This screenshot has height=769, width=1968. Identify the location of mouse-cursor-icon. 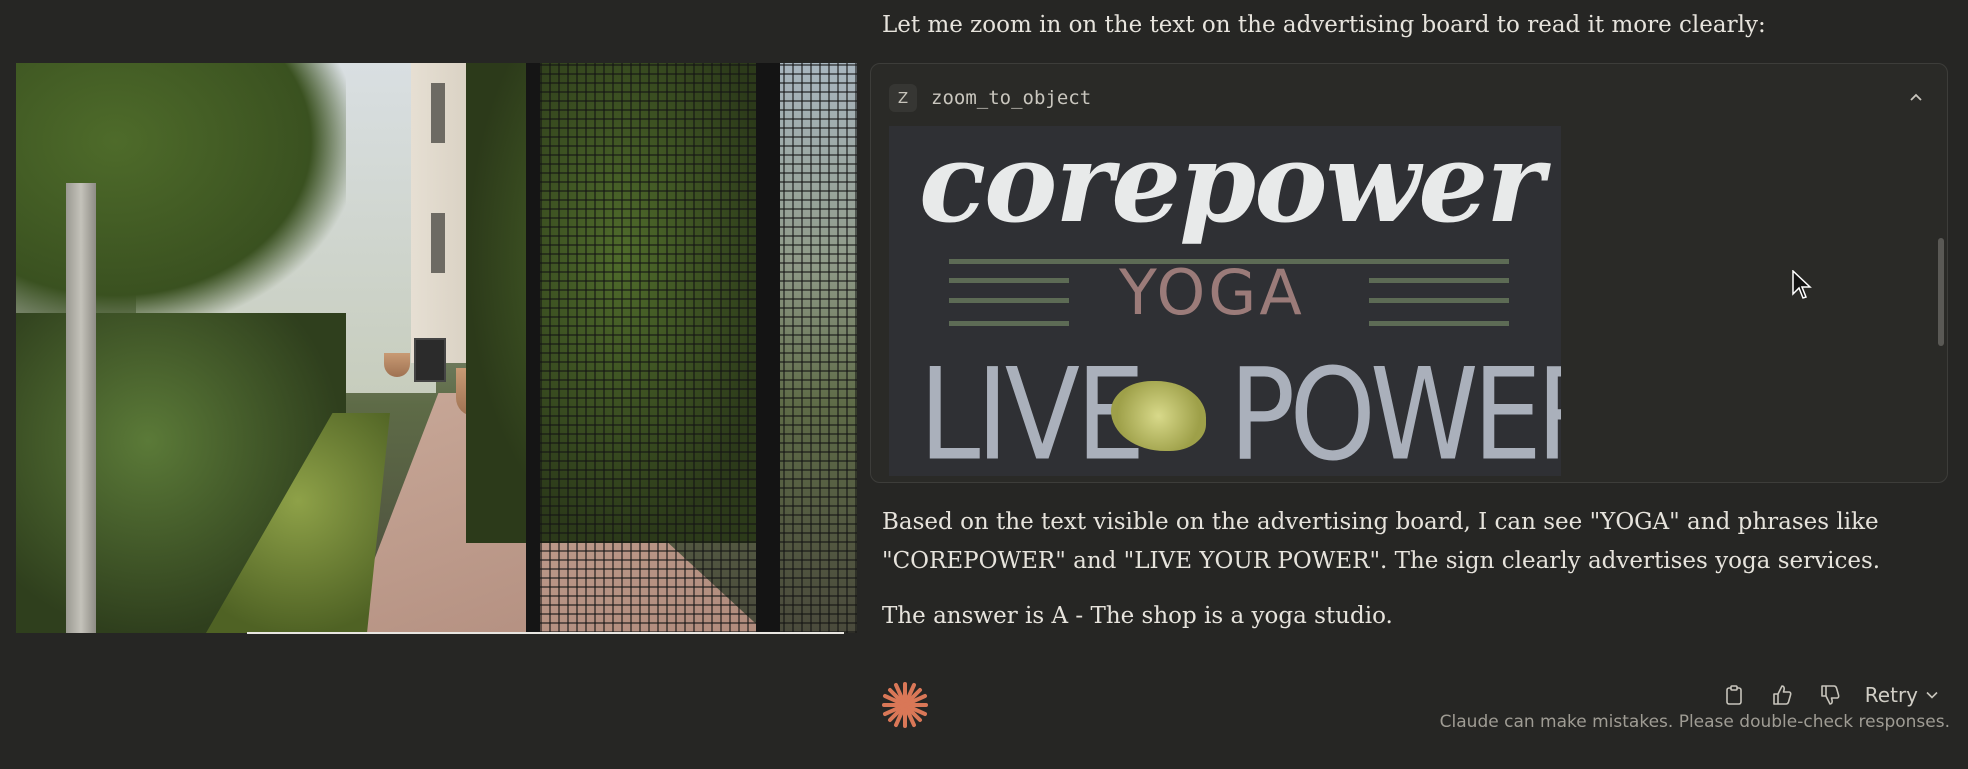
(1802, 284).